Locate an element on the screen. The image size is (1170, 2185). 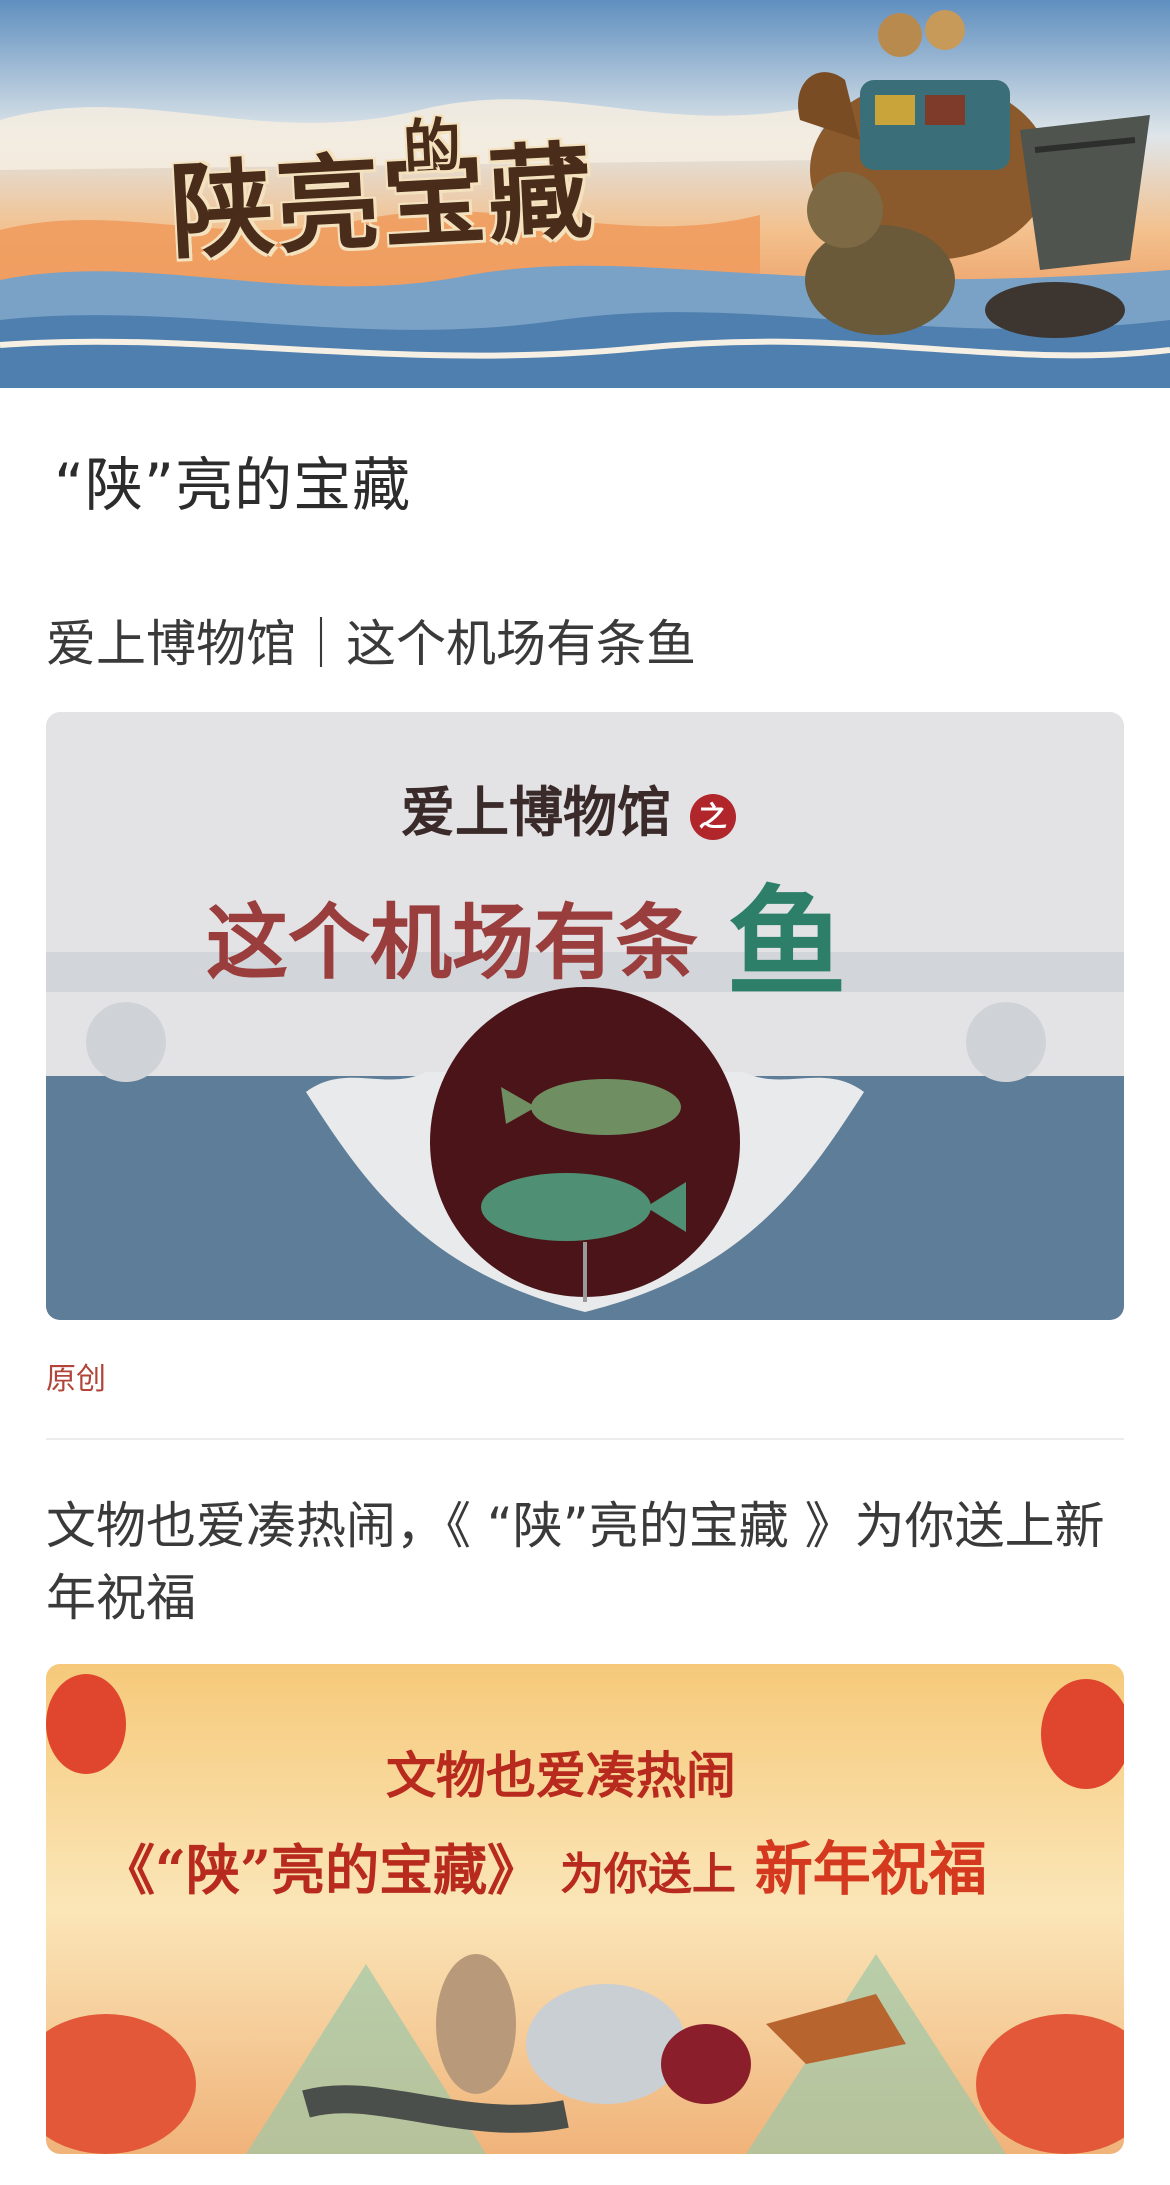
thumb-heading-2: 这个机场有条 鱼 is located at coordinates (526, 933).